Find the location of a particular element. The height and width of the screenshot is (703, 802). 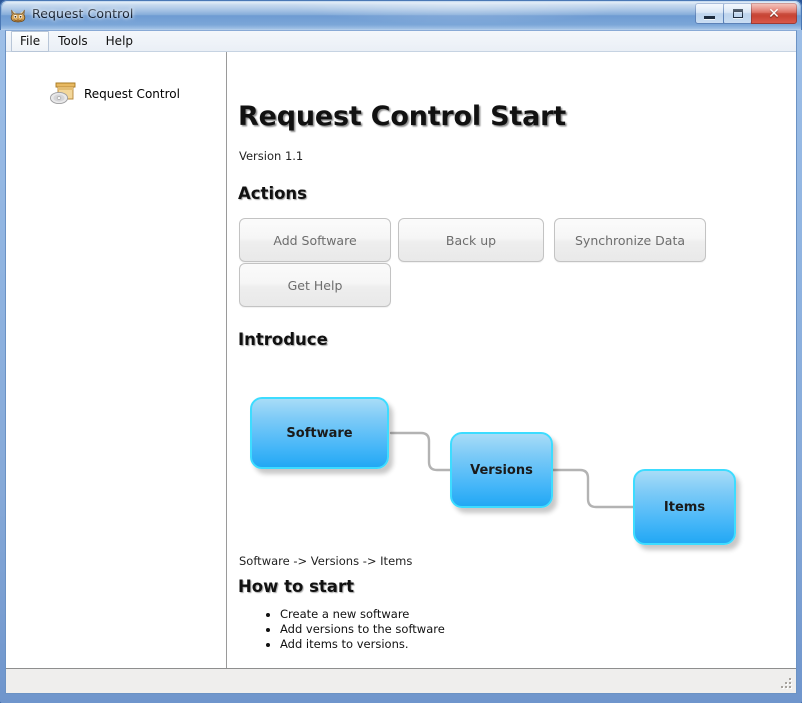

title-bar-sheen is located at coordinates (461, 14).